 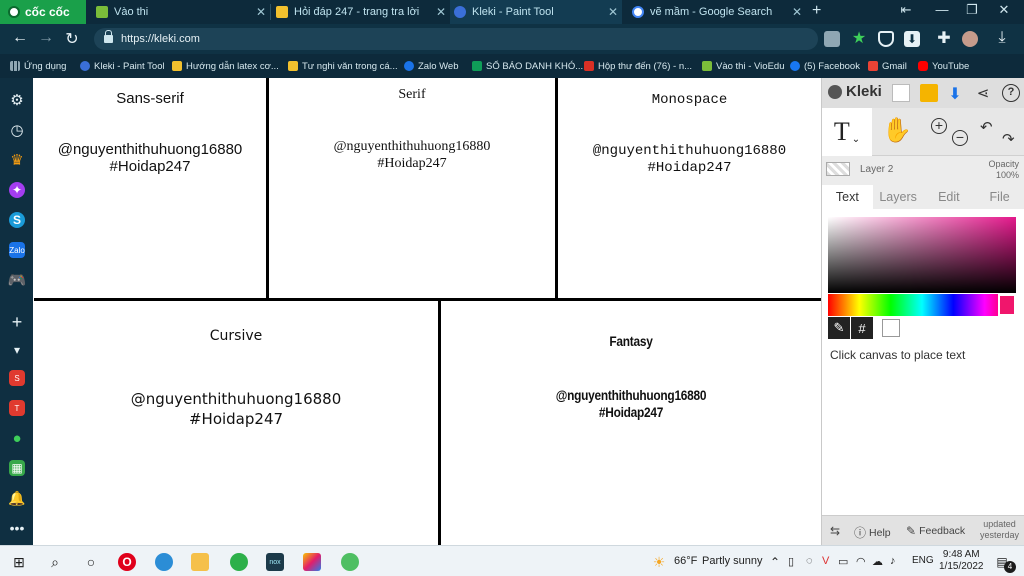 What do you see at coordinates (877, 561) in the screenshot?
I see `tray-cloud-icon: ☁` at bounding box center [877, 561].